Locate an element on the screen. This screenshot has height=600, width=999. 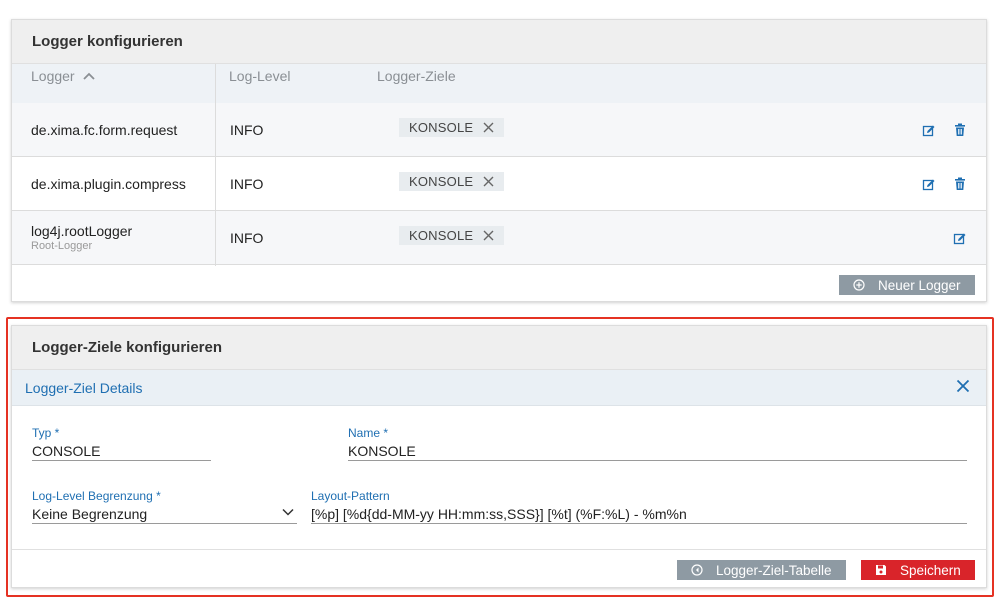
target-panel-footer: Logger-Ziel-Tabelle Speichern is located at coordinates (499, 569).